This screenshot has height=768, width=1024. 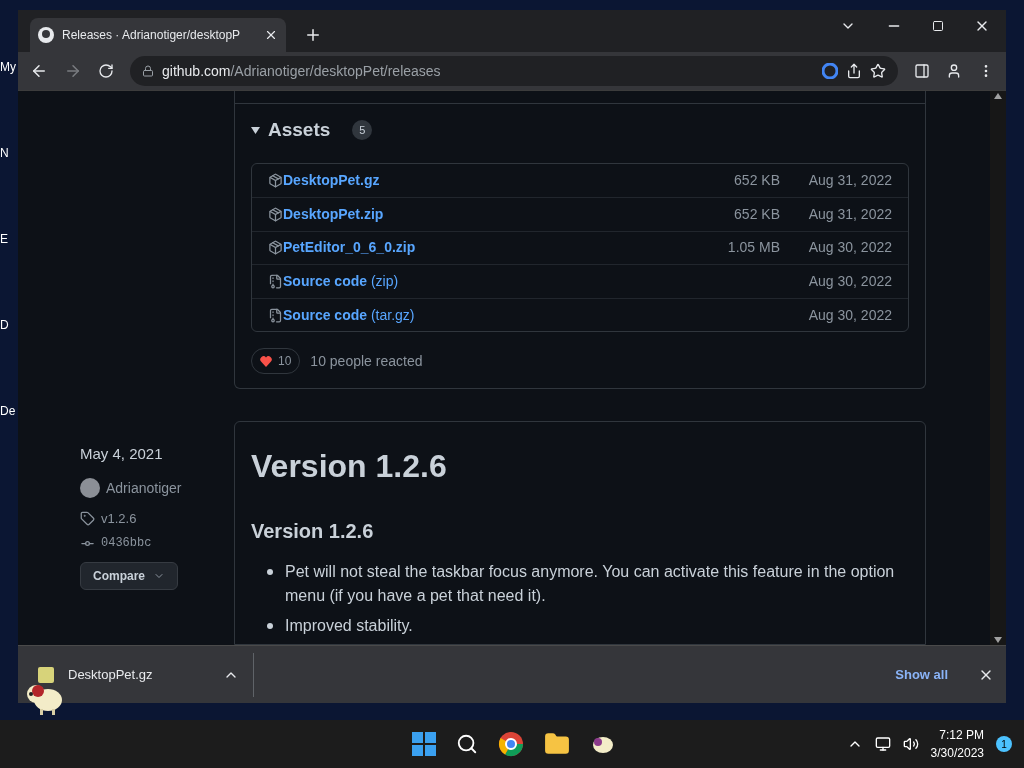 I want to click on maximize-icon, so click(x=938, y=26).